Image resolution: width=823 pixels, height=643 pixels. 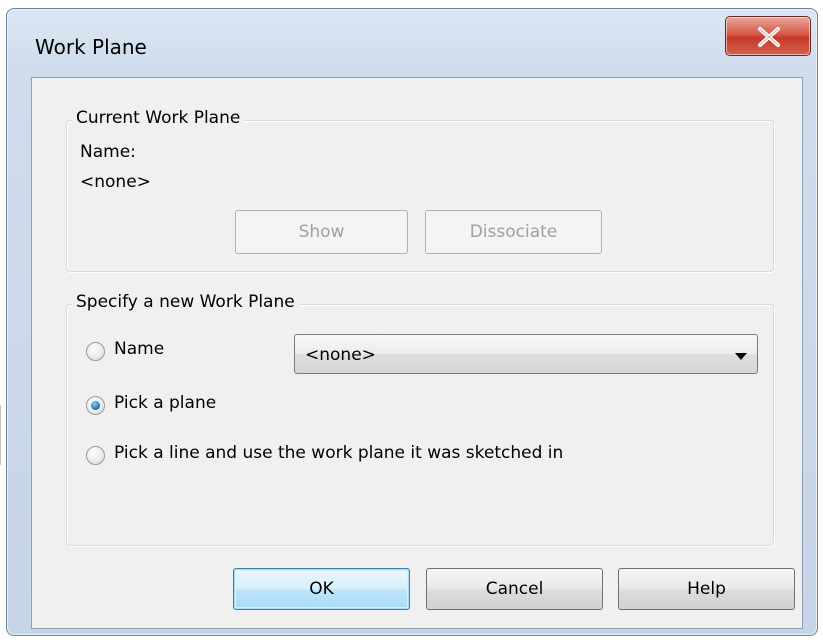 I want to click on ok-button: OK, so click(x=321, y=589).